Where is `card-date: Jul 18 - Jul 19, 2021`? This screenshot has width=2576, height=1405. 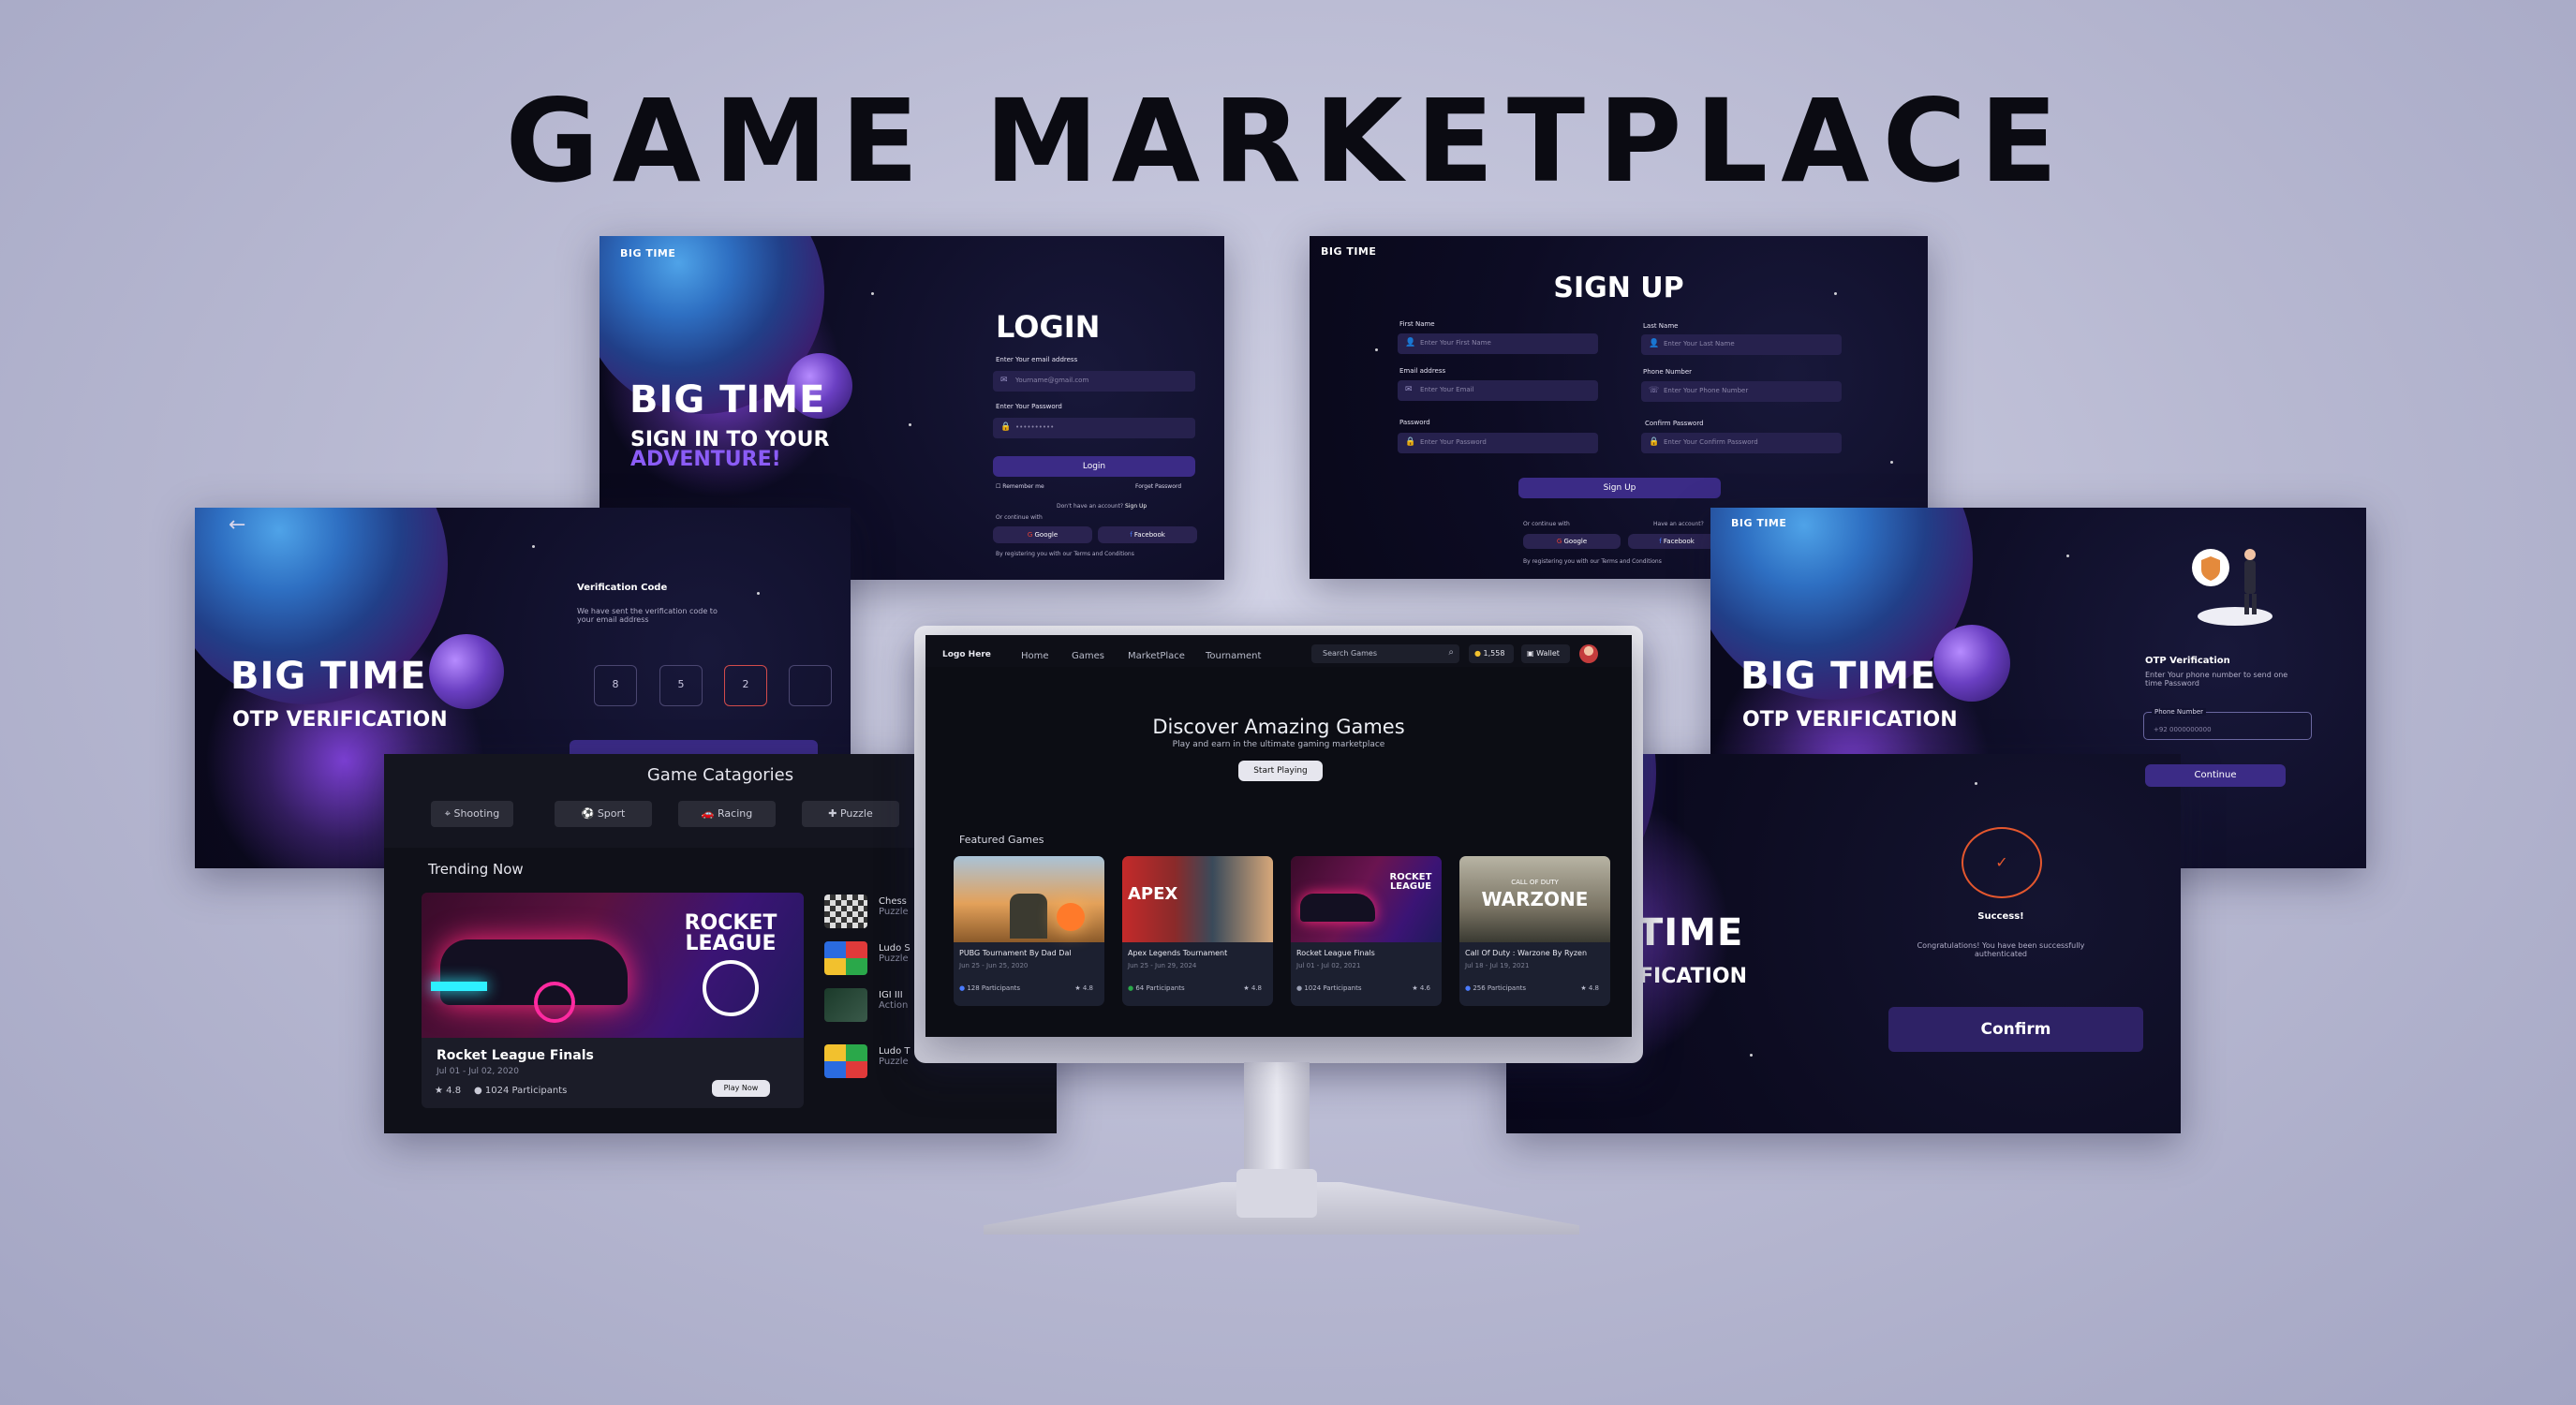 card-date: Jul 18 - Jul 19, 2021 is located at coordinates (1498, 965).